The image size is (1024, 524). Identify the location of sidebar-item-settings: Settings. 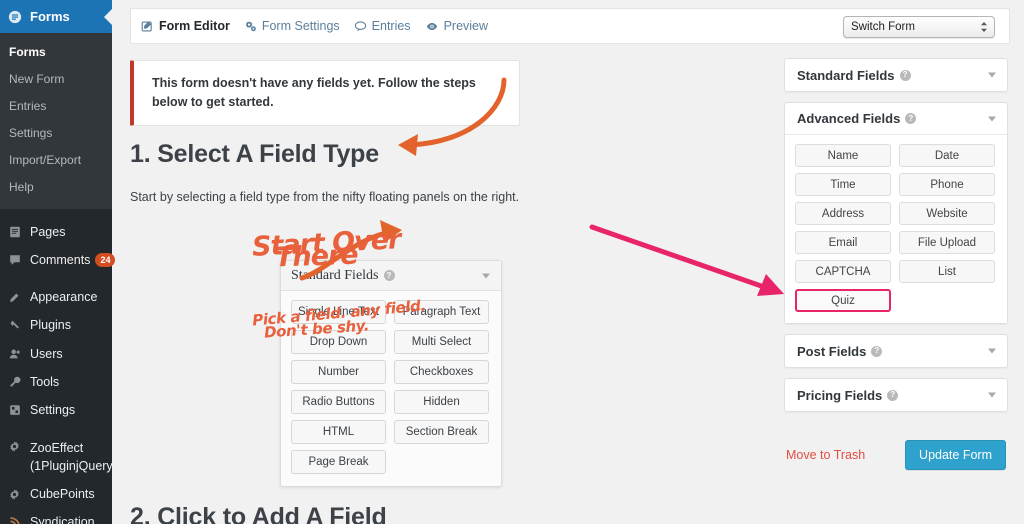
(56, 410).